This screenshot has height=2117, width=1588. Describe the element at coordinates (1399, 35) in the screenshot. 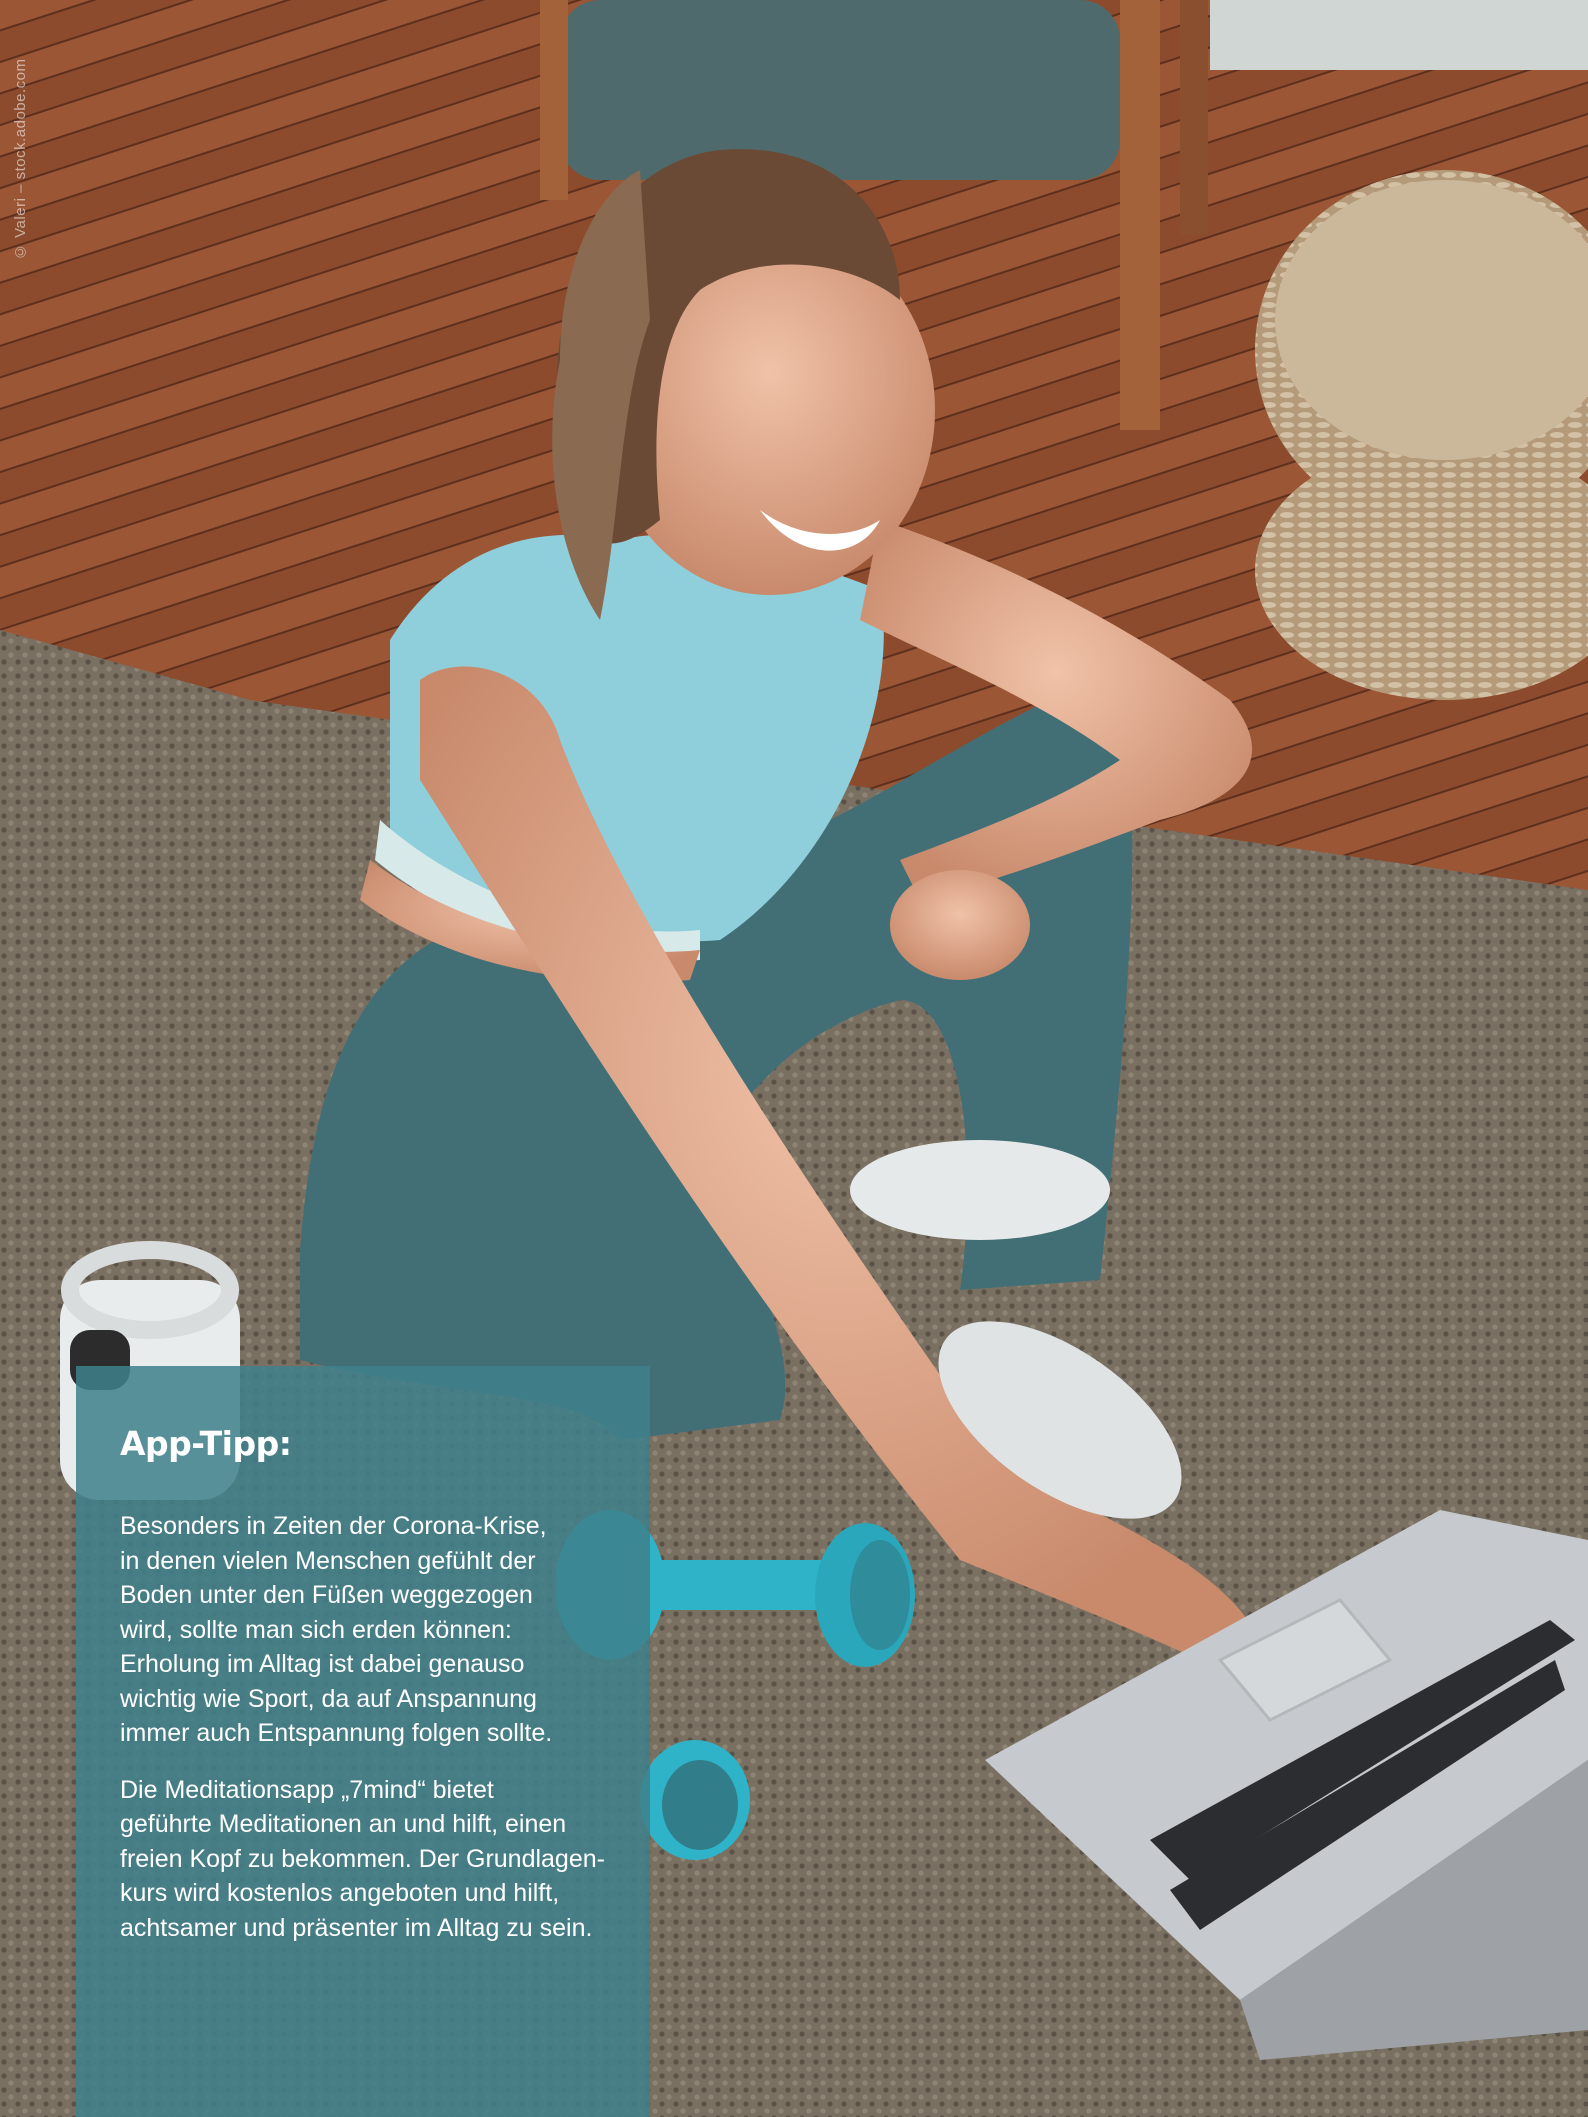

I see `window` at that location.